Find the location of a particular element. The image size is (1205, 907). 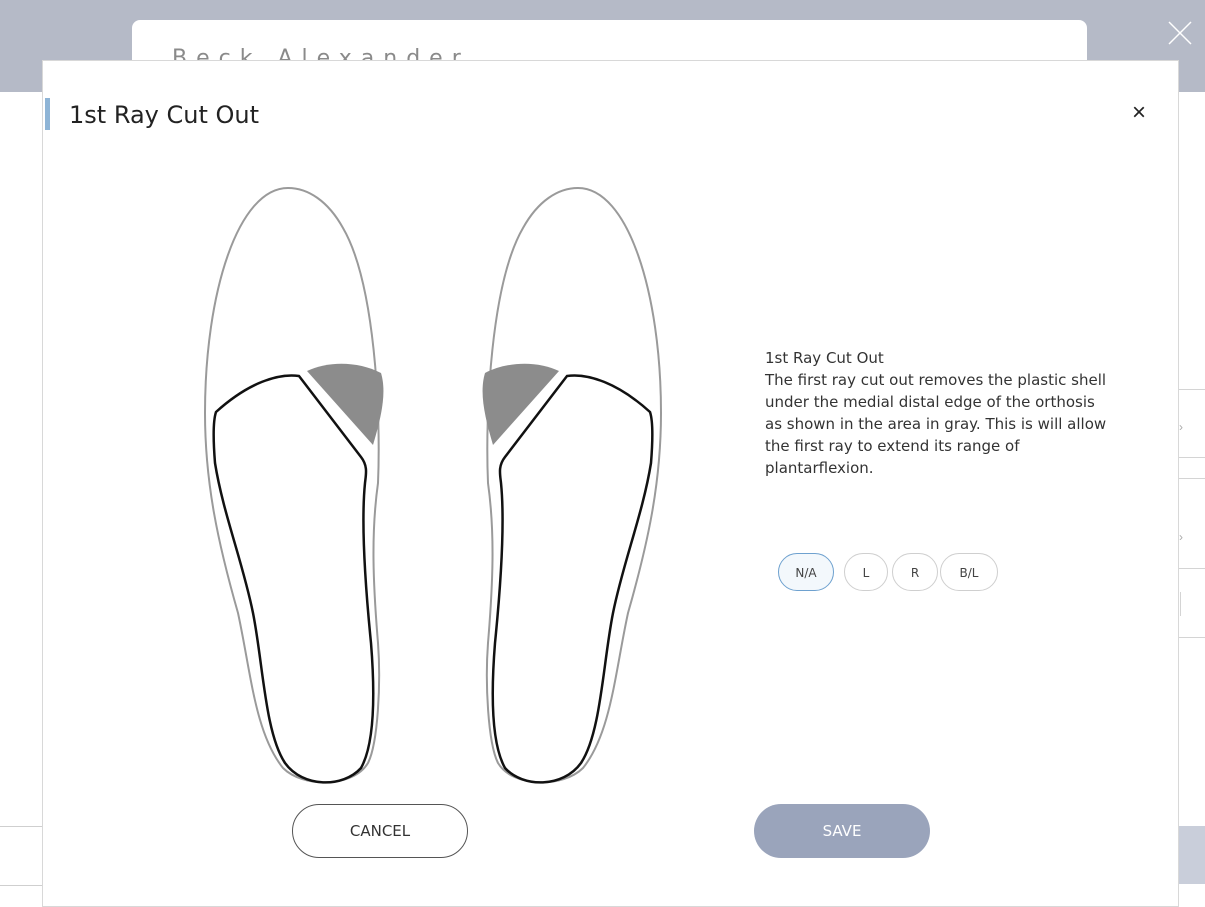

option-r-button: R is located at coordinates (915, 572).